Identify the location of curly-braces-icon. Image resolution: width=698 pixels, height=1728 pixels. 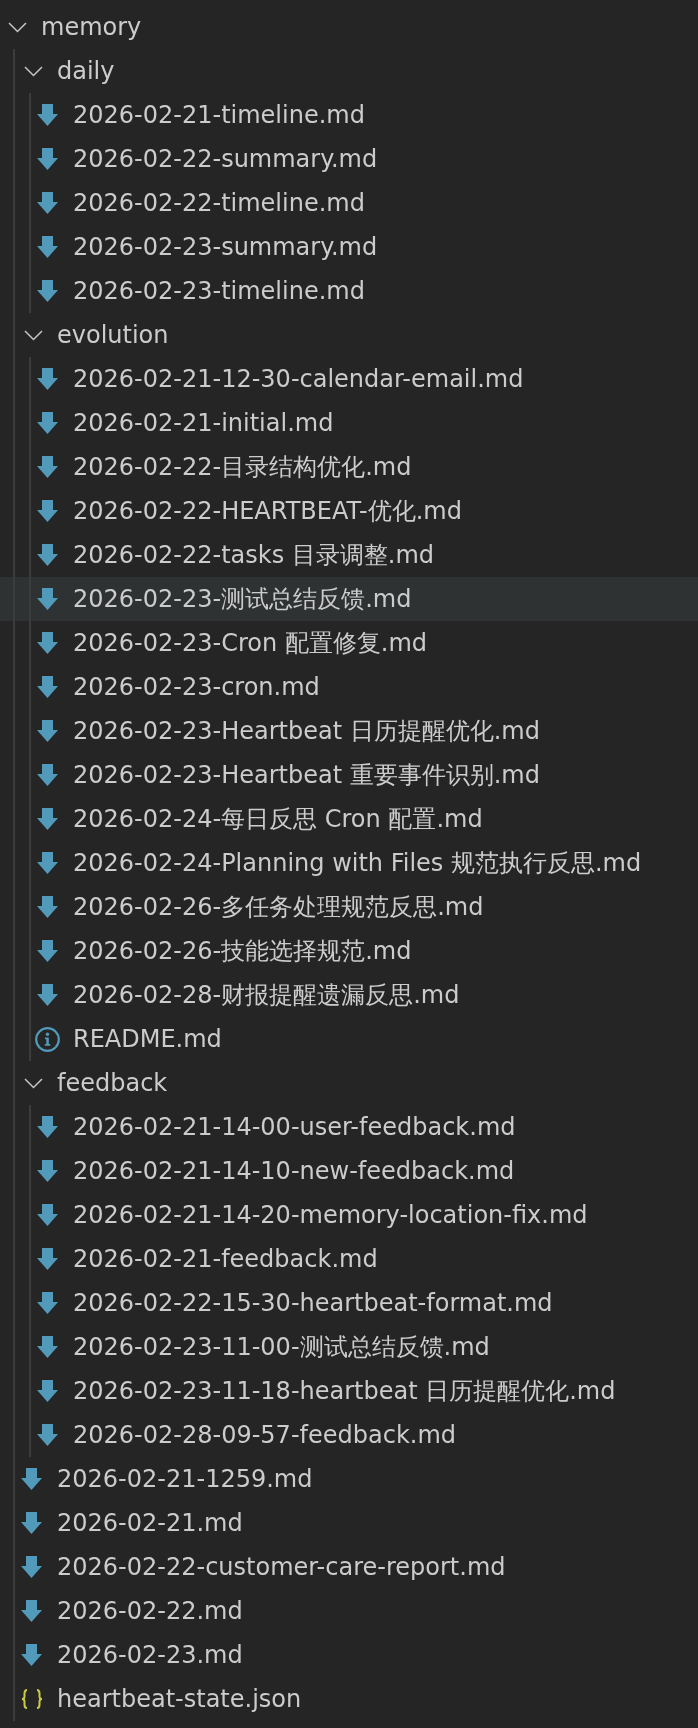
(32, 1699).